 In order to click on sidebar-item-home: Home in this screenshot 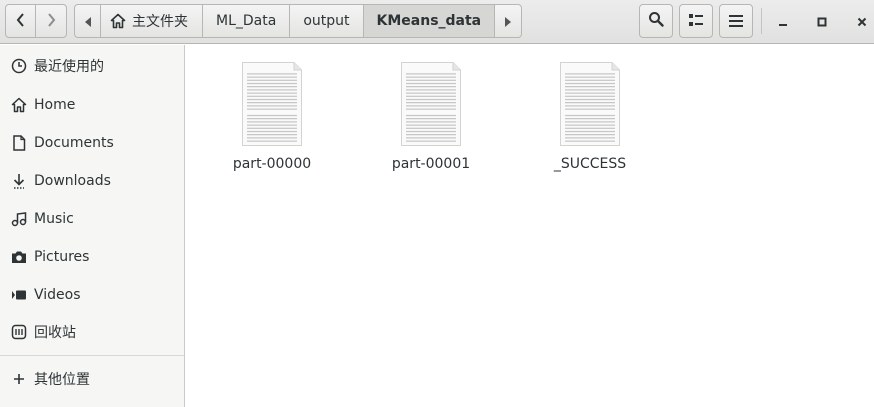, I will do `click(92, 105)`.